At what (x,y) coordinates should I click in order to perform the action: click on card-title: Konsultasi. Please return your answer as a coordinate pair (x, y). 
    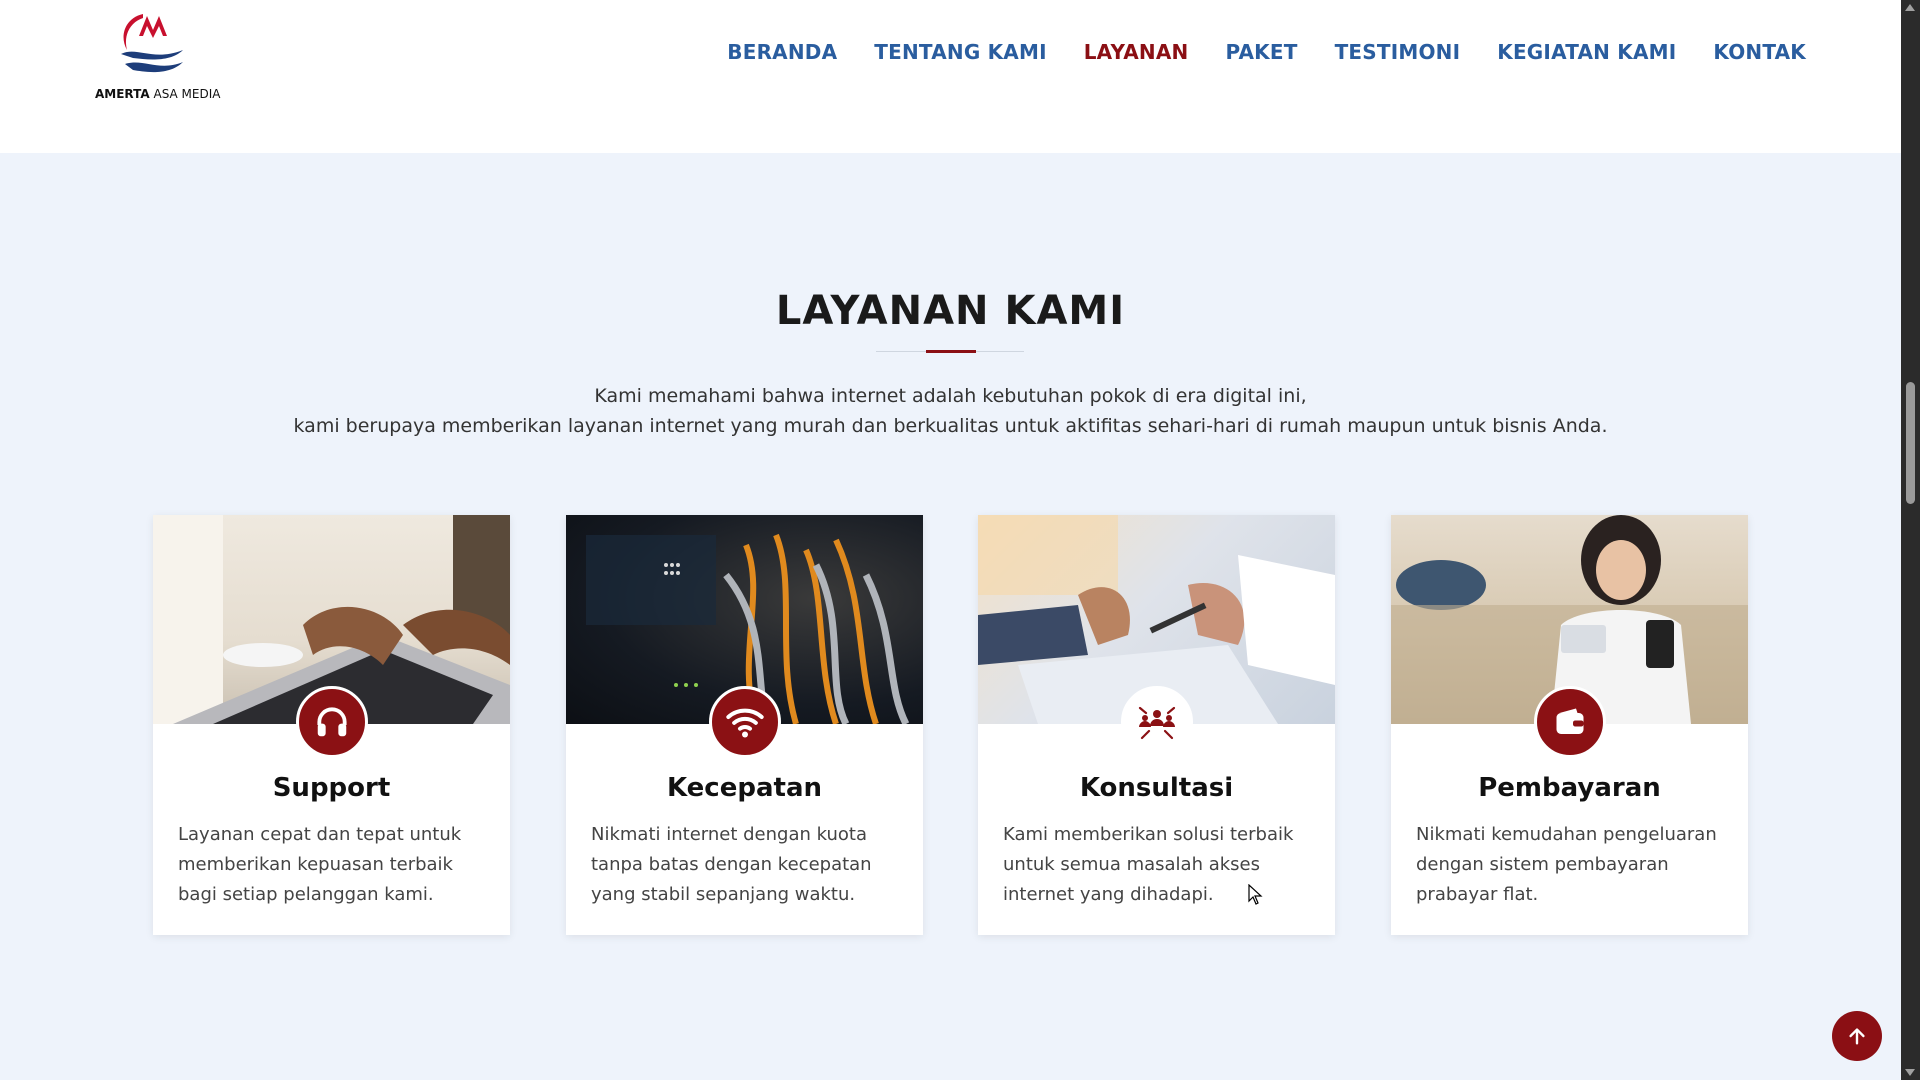
    Looking at the image, I should click on (1156, 788).